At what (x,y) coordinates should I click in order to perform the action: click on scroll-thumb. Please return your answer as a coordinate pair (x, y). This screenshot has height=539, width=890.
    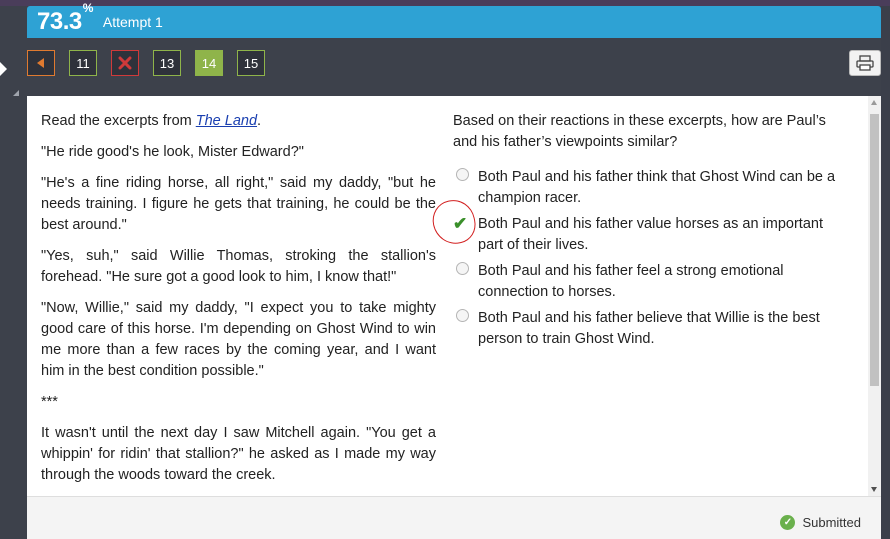
    Looking at the image, I should click on (874, 250).